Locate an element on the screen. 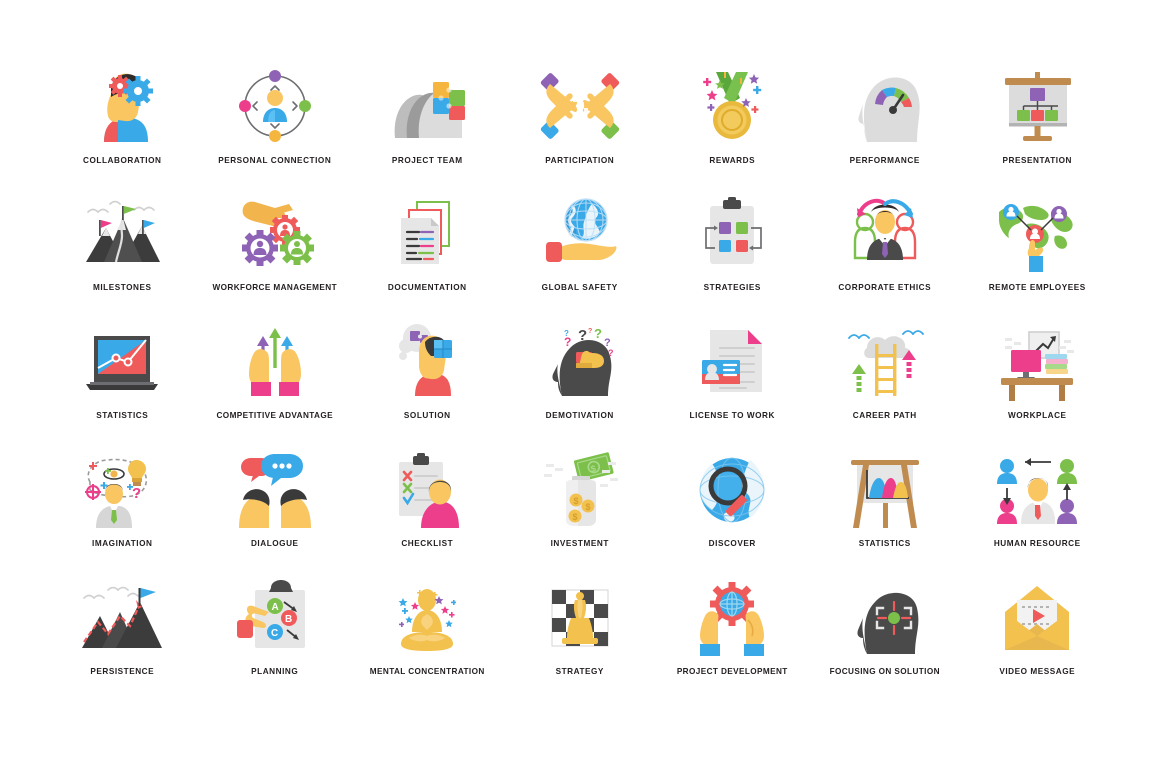  icon-label: SOLUTION is located at coordinates (427, 415).